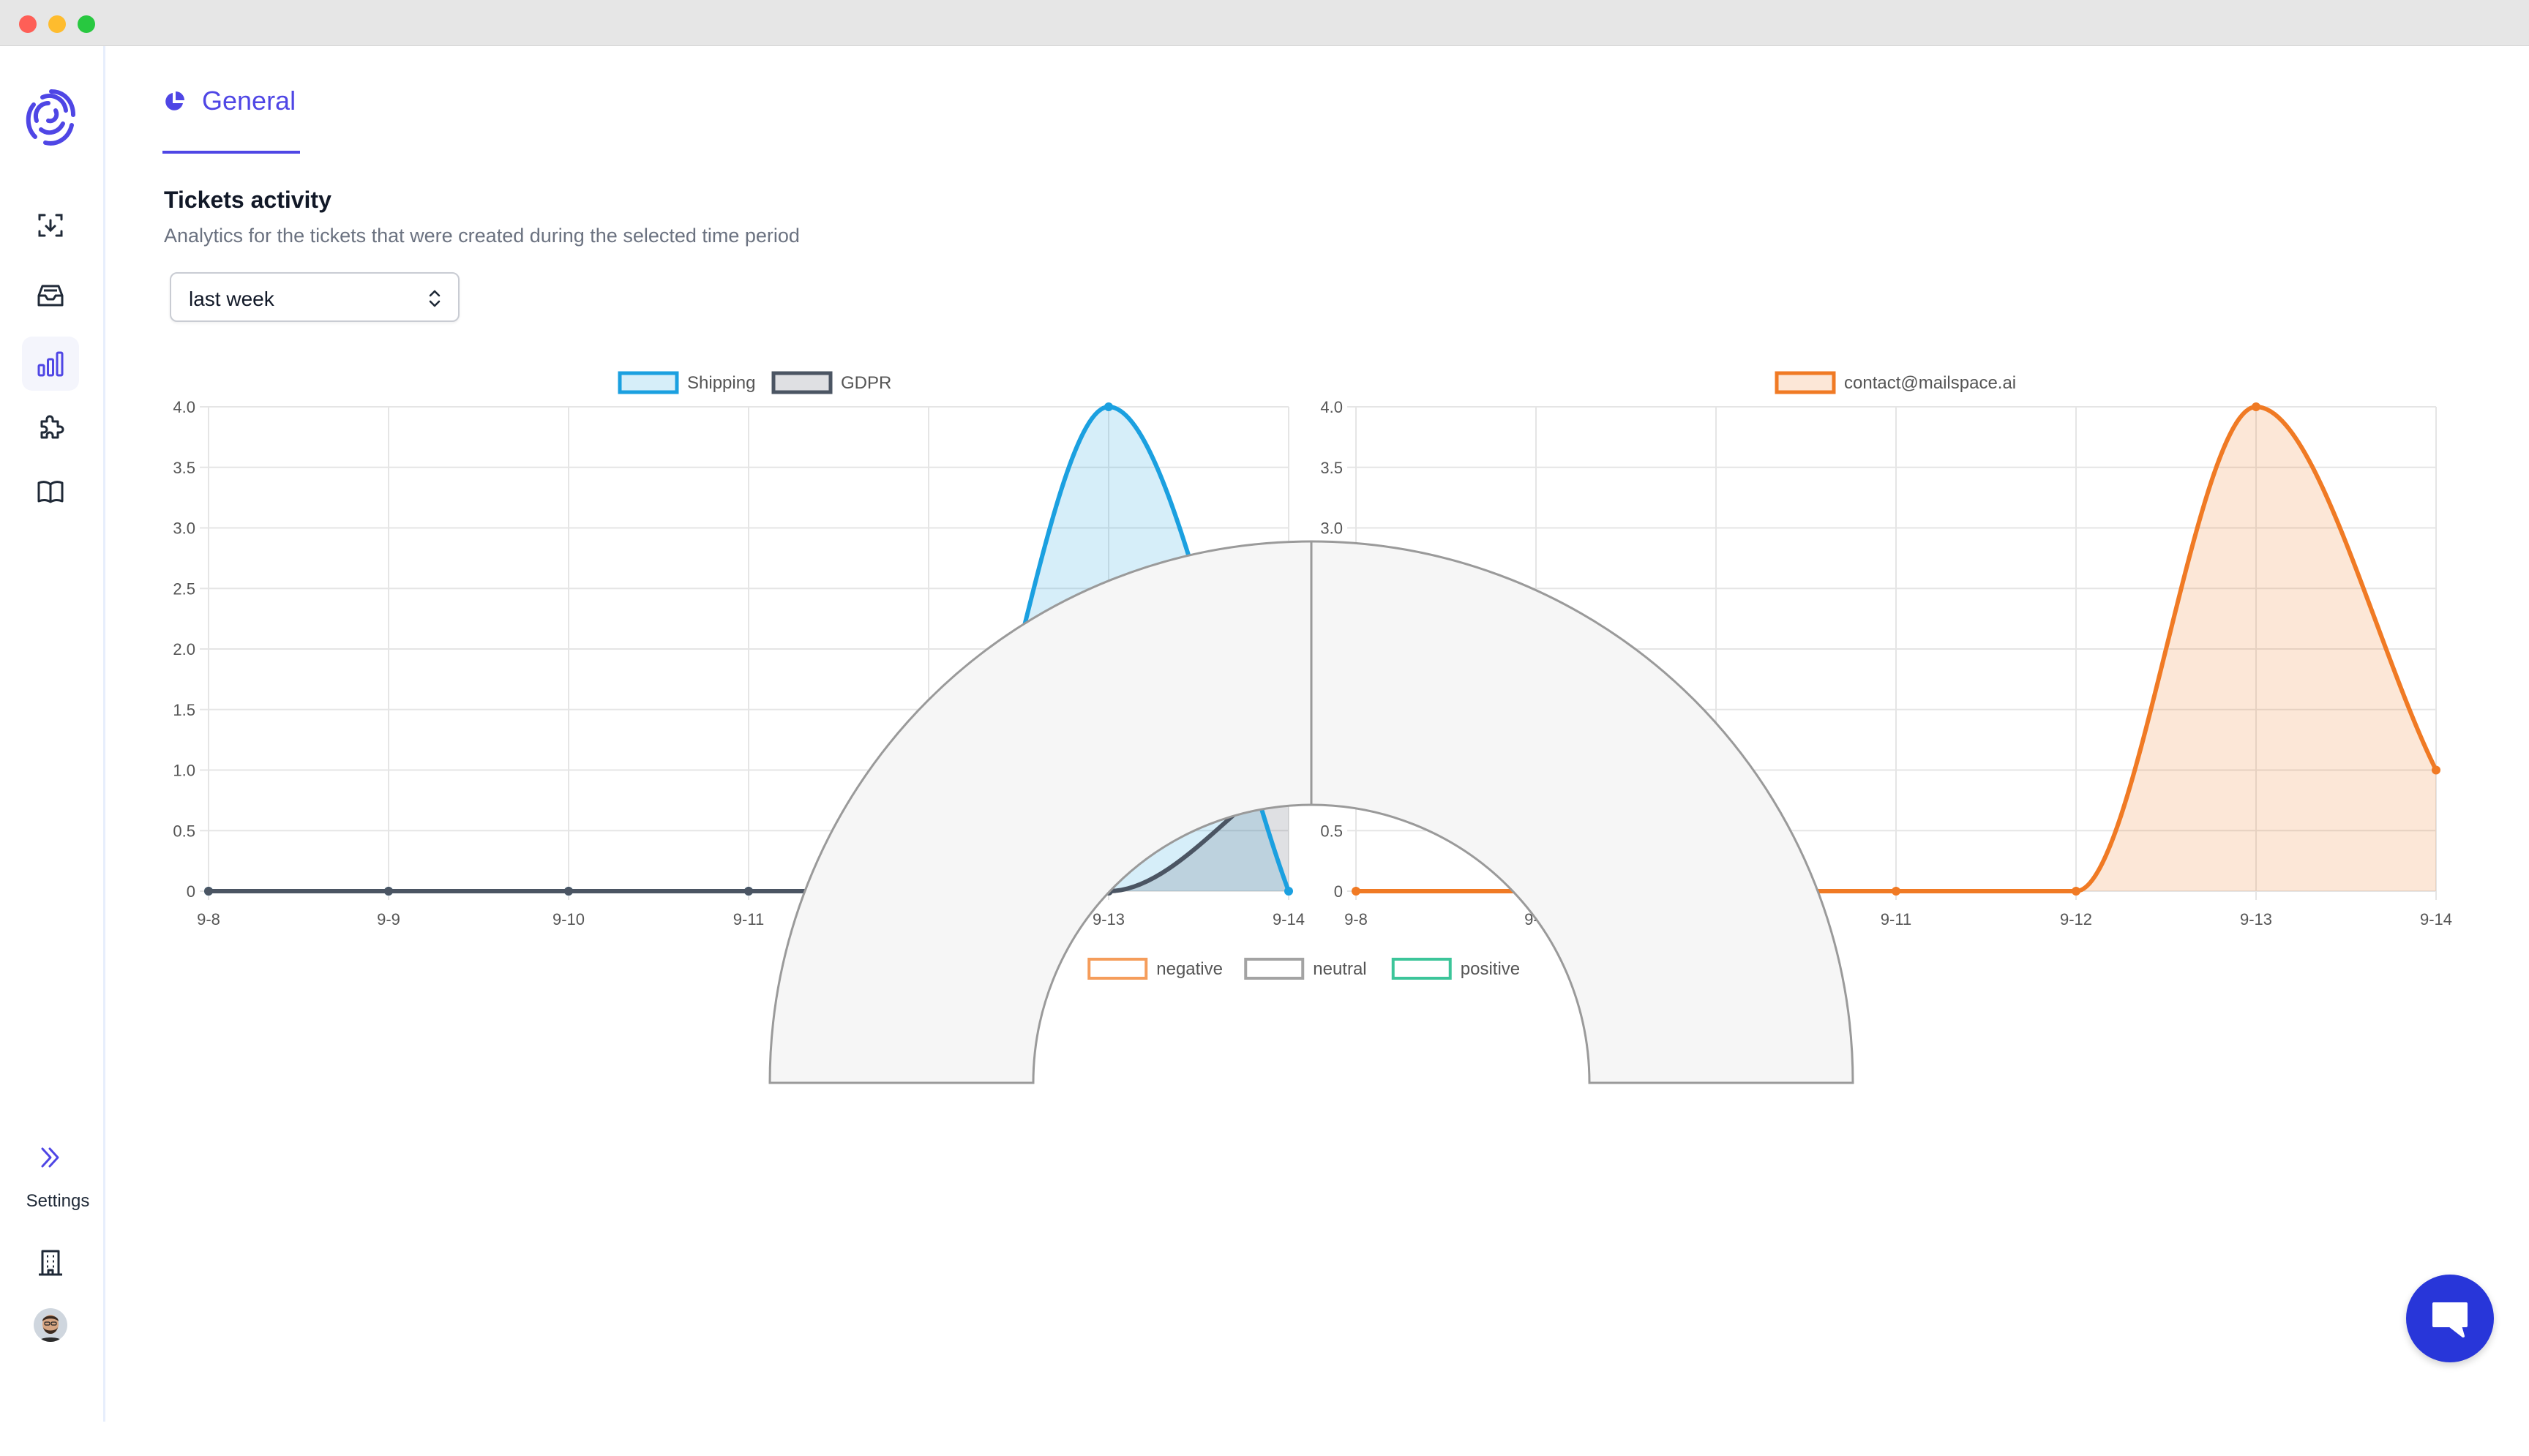 This screenshot has height=1456, width=2529. I want to click on viewport-clip-bottom, so click(1264, 1439).